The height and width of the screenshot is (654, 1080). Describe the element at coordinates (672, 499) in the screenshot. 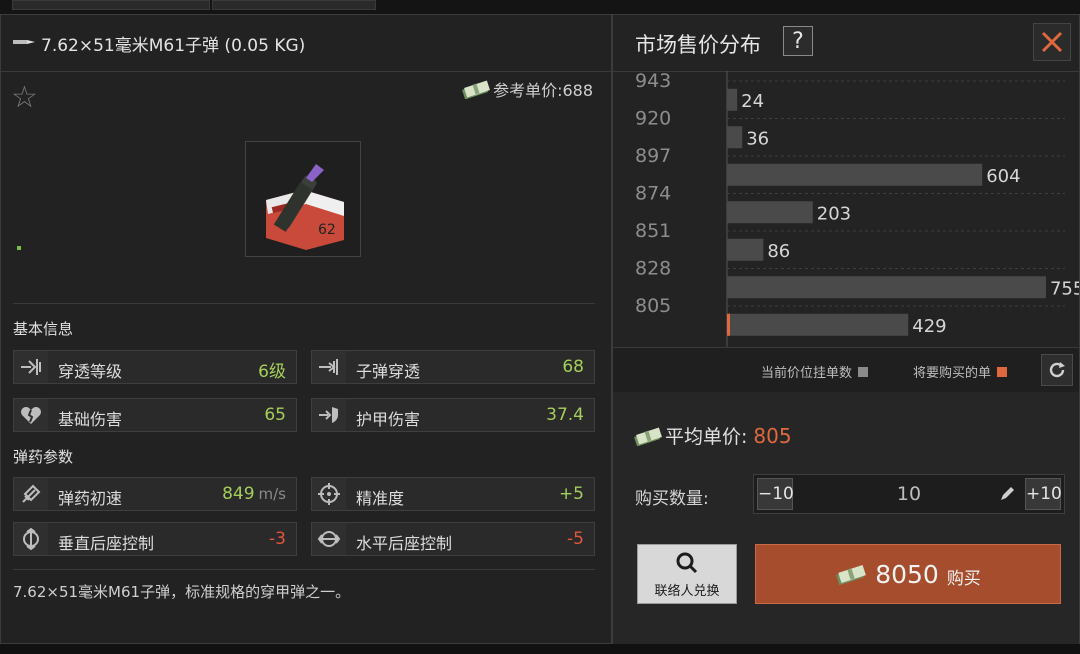

I see `quantity-label: 购买数量:` at that location.